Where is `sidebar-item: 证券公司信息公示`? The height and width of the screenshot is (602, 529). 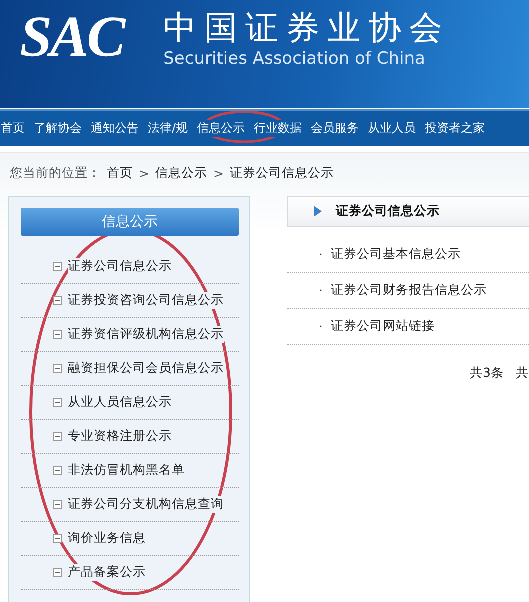 sidebar-item: 证券公司信息公示 is located at coordinates (130, 267).